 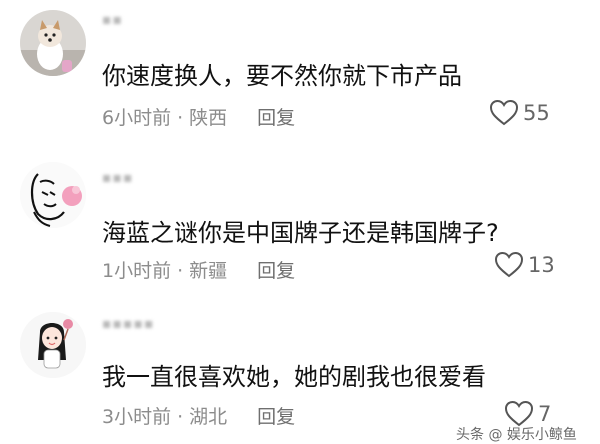 I want to click on comment-meta: 3小时前 · 湖北 回复, so click(x=198, y=415).